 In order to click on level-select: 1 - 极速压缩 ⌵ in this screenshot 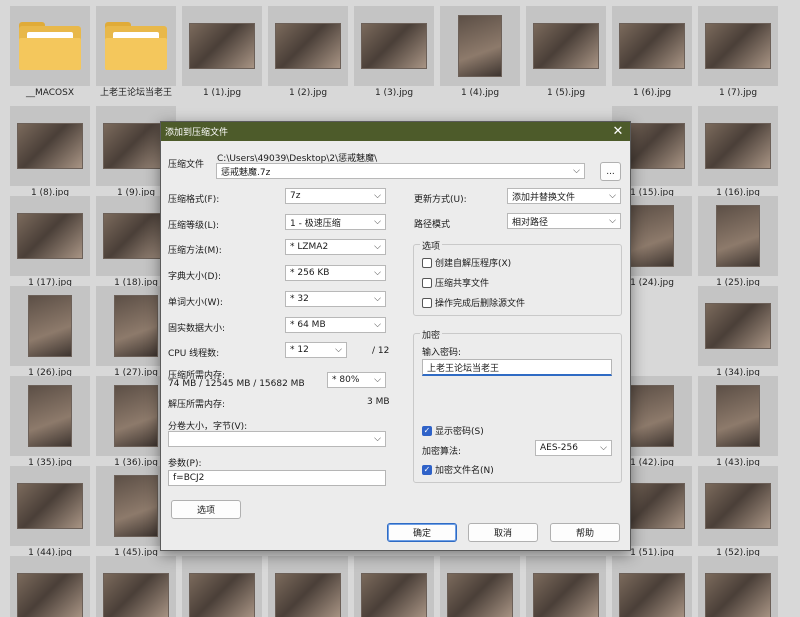, I will do `click(335, 222)`.